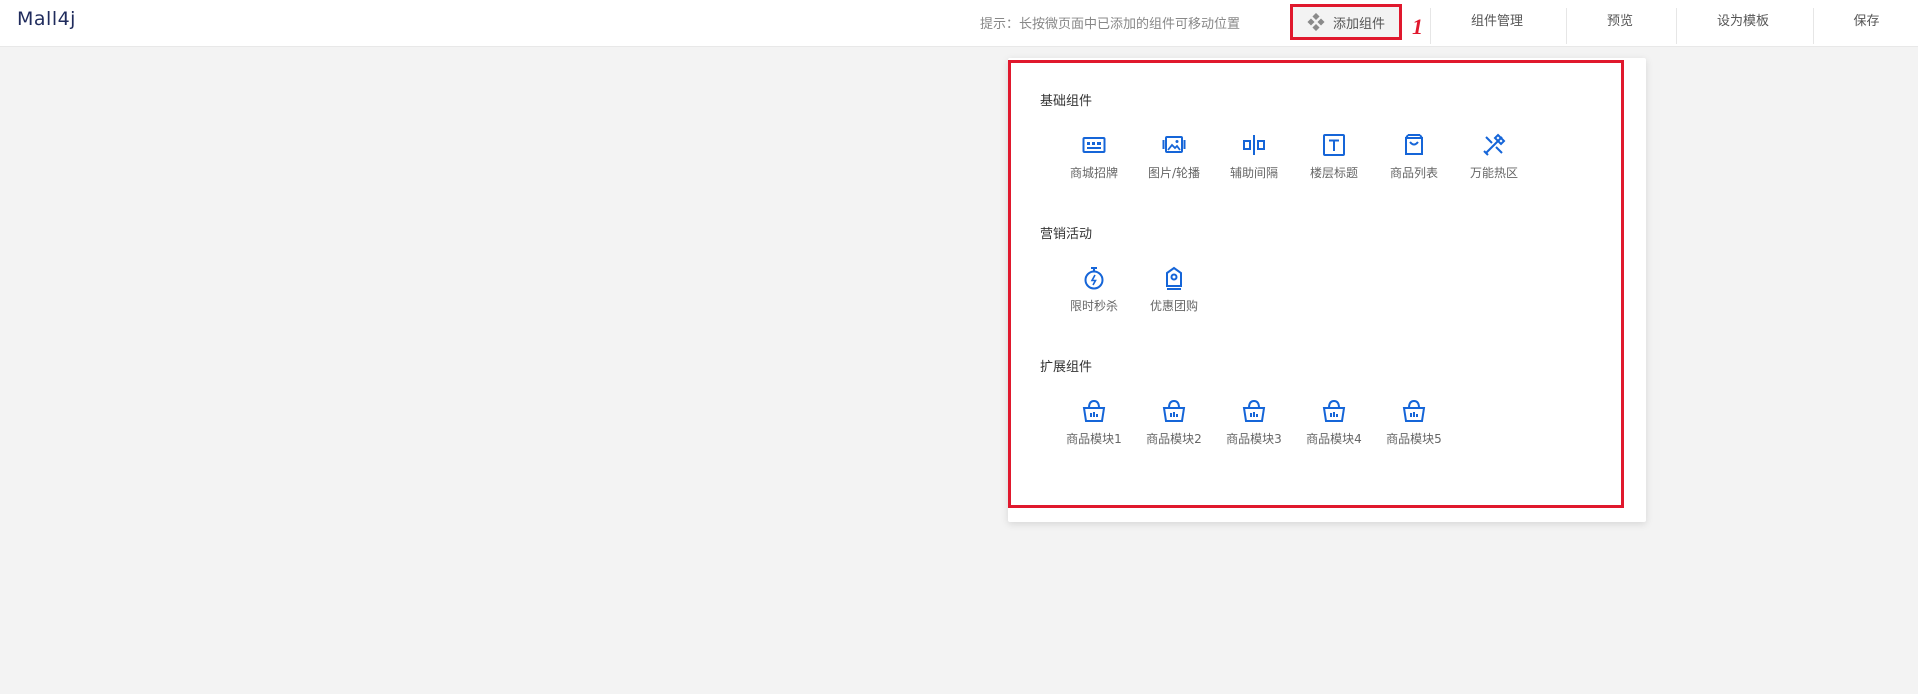 This screenshot has width=1918, height=694. I want to click on spacer-icon, so click(1254, 145).